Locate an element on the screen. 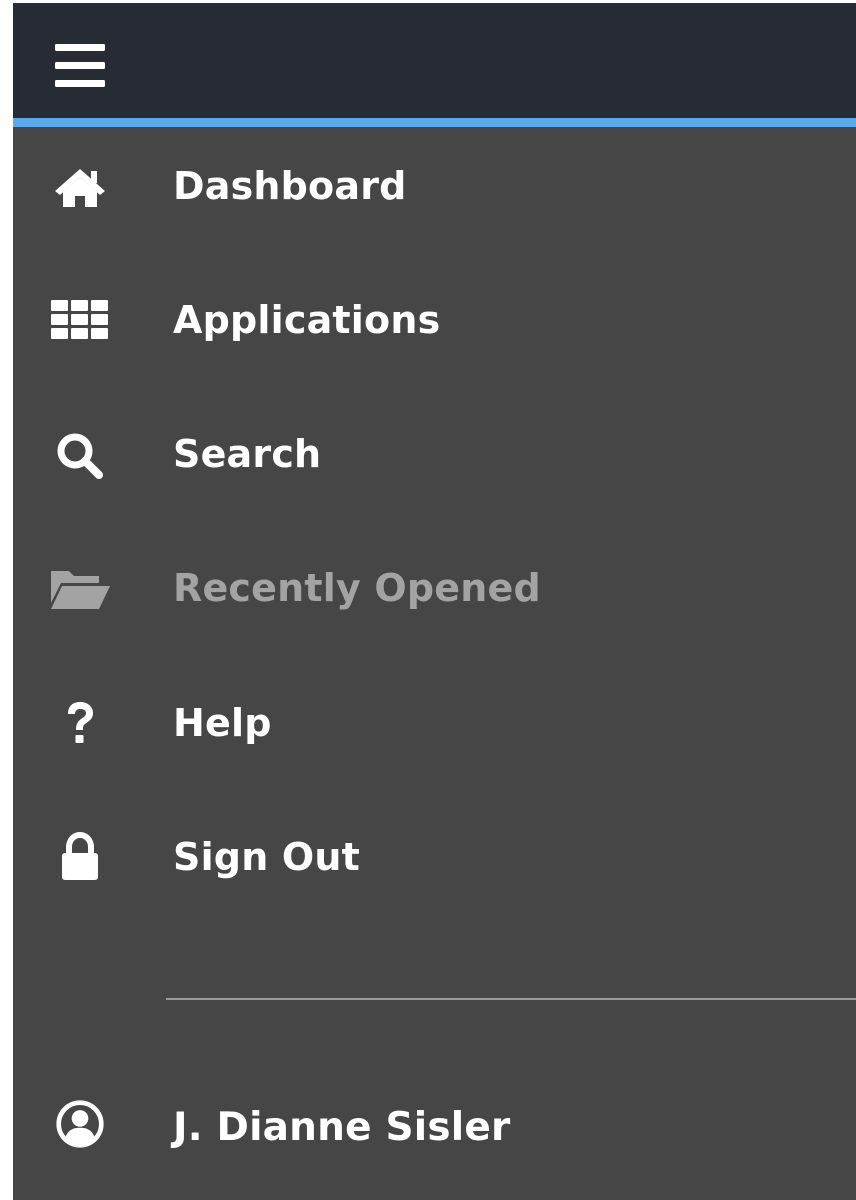 The width and height of the screenshot is (856, 1200). menu-item-search: Search is located at coordinates (434, 454).